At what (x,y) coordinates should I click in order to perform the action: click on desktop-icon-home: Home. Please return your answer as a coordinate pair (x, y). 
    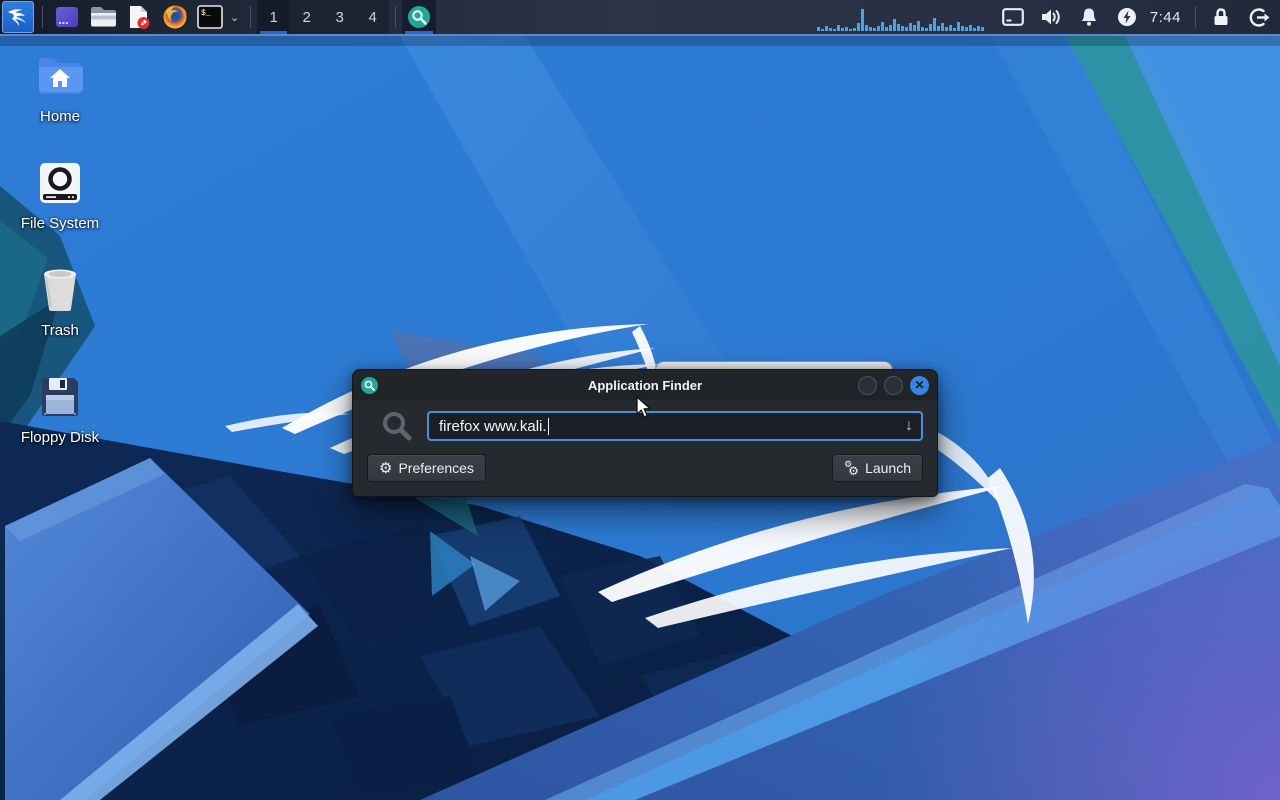
    Looking at the image, I should click on (60, 103).